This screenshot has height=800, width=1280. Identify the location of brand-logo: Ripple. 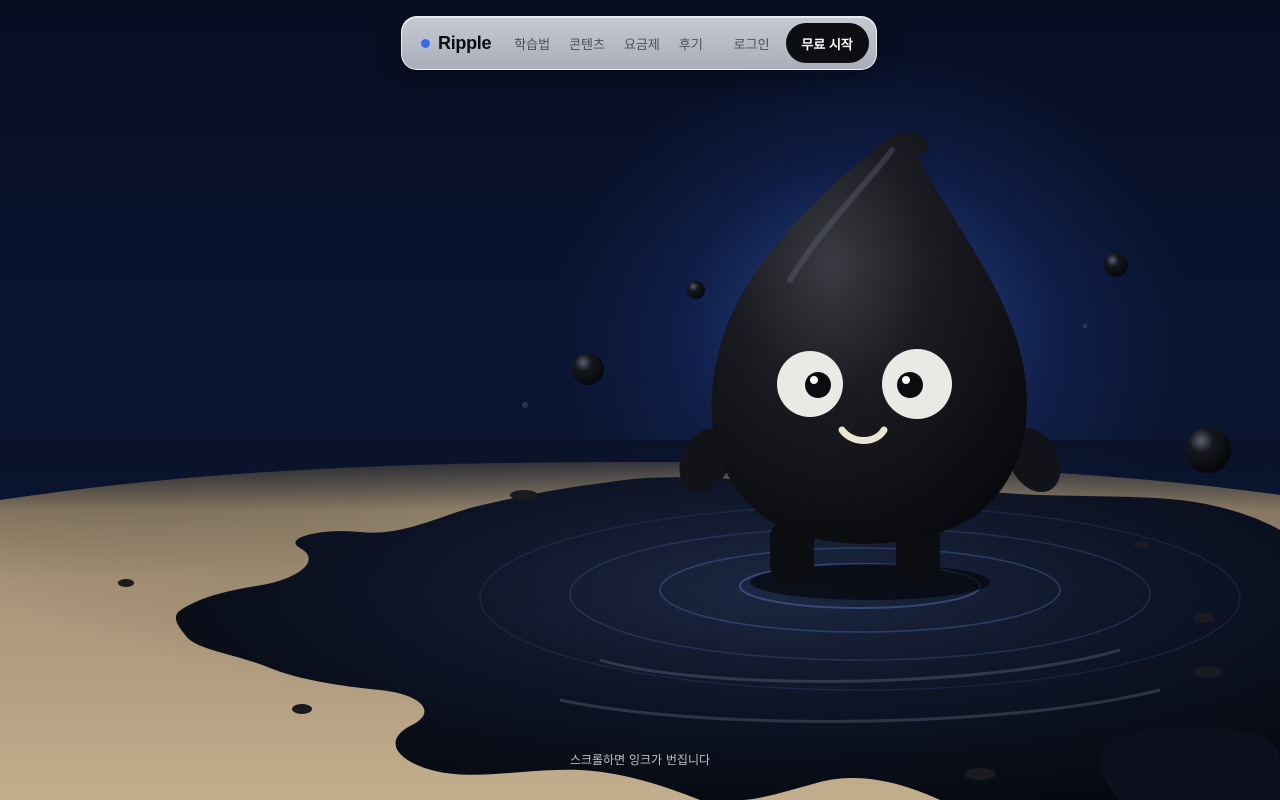
(456, 43).